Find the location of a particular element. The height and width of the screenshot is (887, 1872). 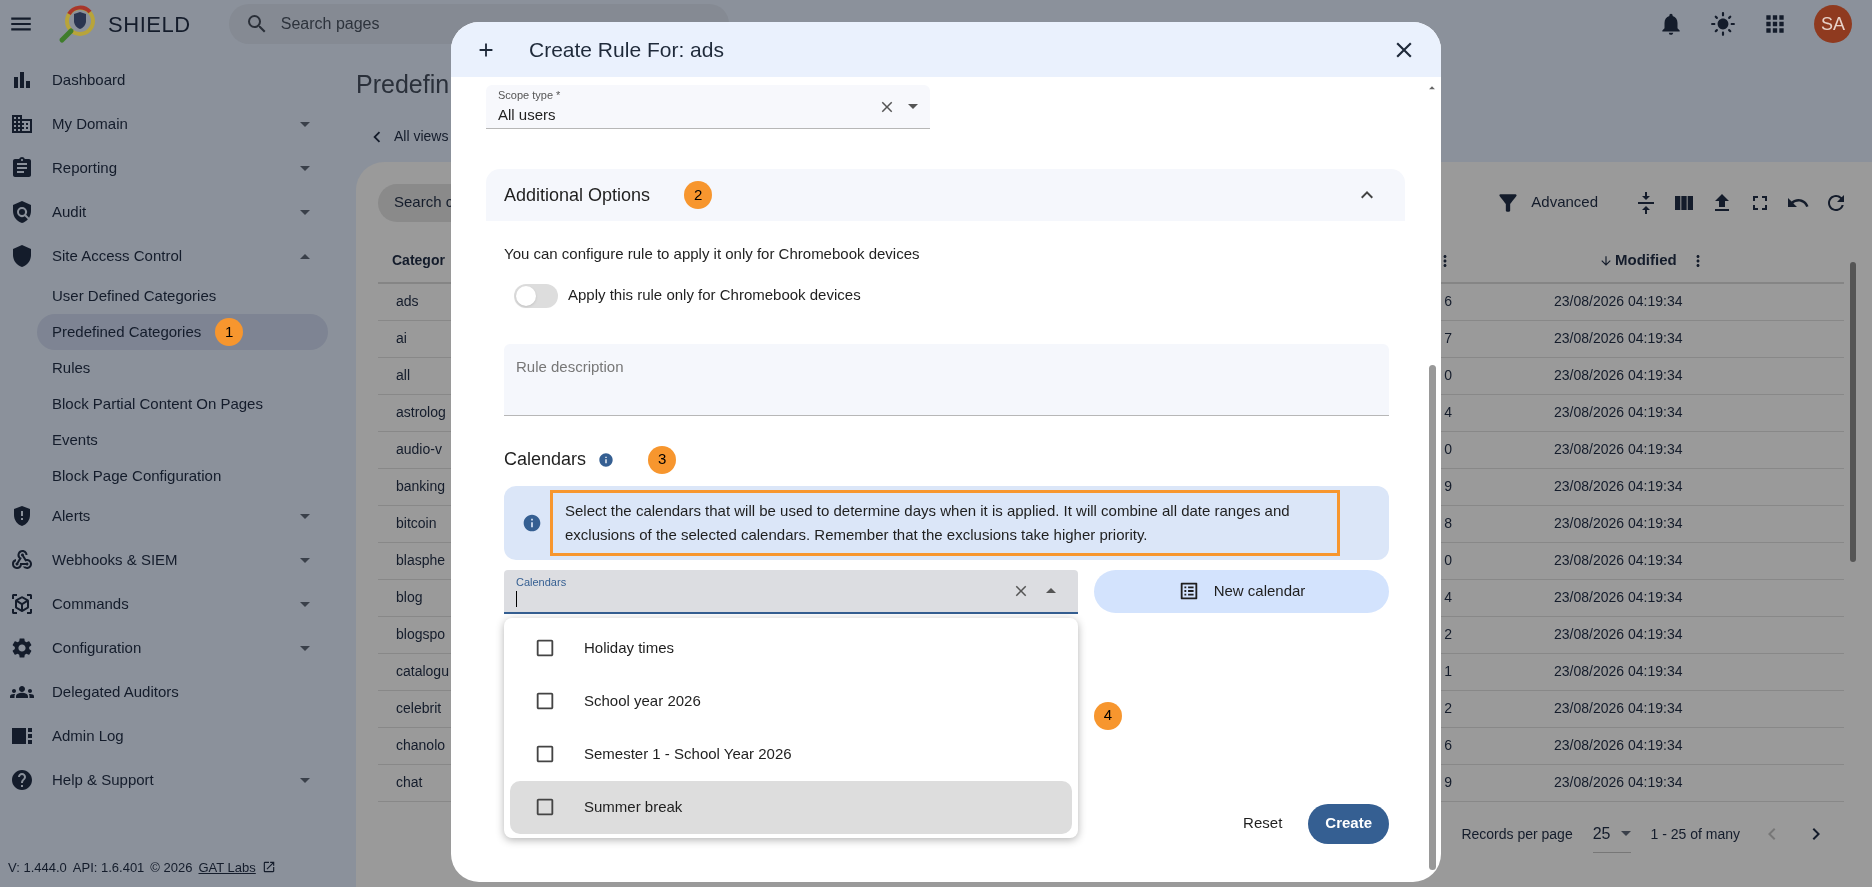

table-cell-text: chat is located at coordinates (409, 782).